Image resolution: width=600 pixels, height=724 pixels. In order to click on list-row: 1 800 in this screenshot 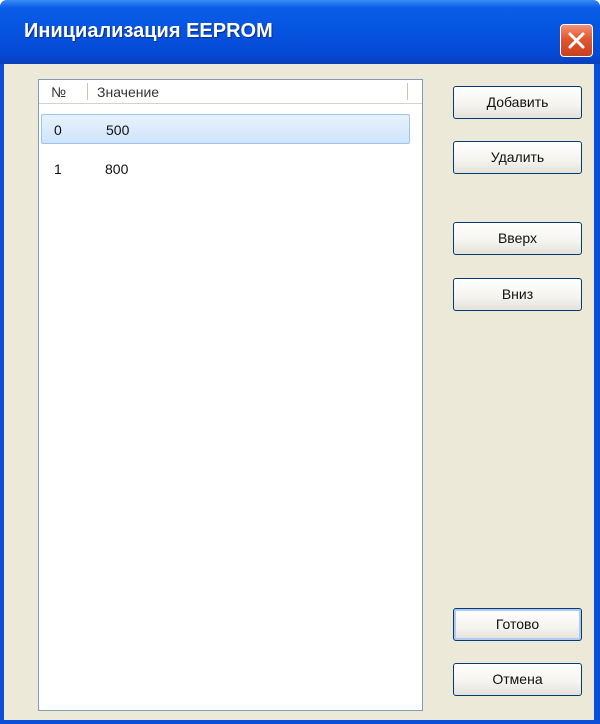, I will do `click(225, 169)`.